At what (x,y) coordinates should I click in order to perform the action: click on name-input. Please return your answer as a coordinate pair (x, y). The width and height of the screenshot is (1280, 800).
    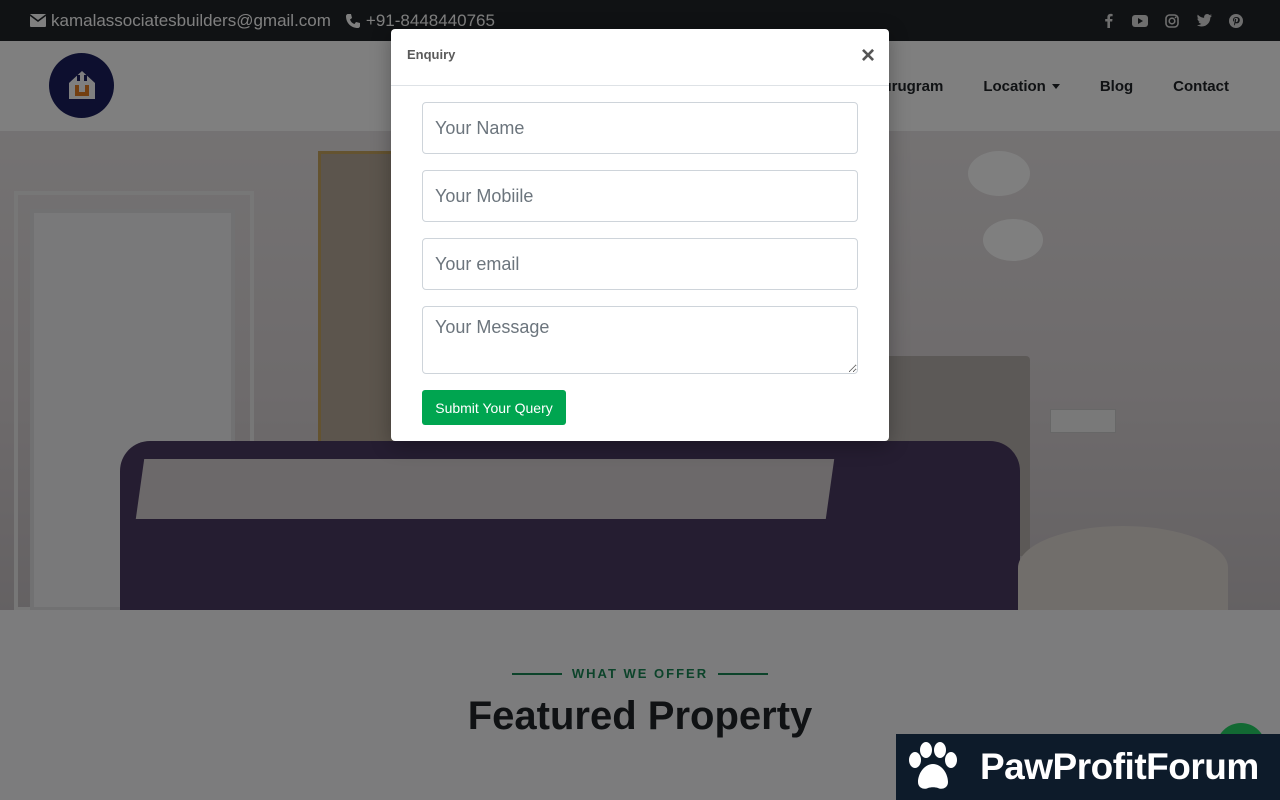
    Looking at the image, I should click on (640, 128).